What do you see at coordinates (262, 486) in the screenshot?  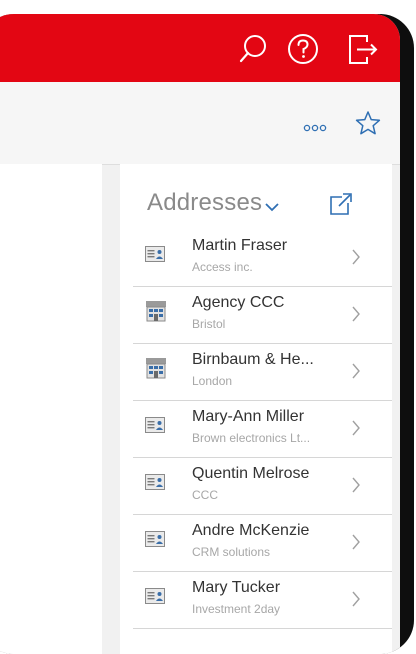 I see `address-list-item: Quentin Melrose CCC` at bounding box center [262, 486].